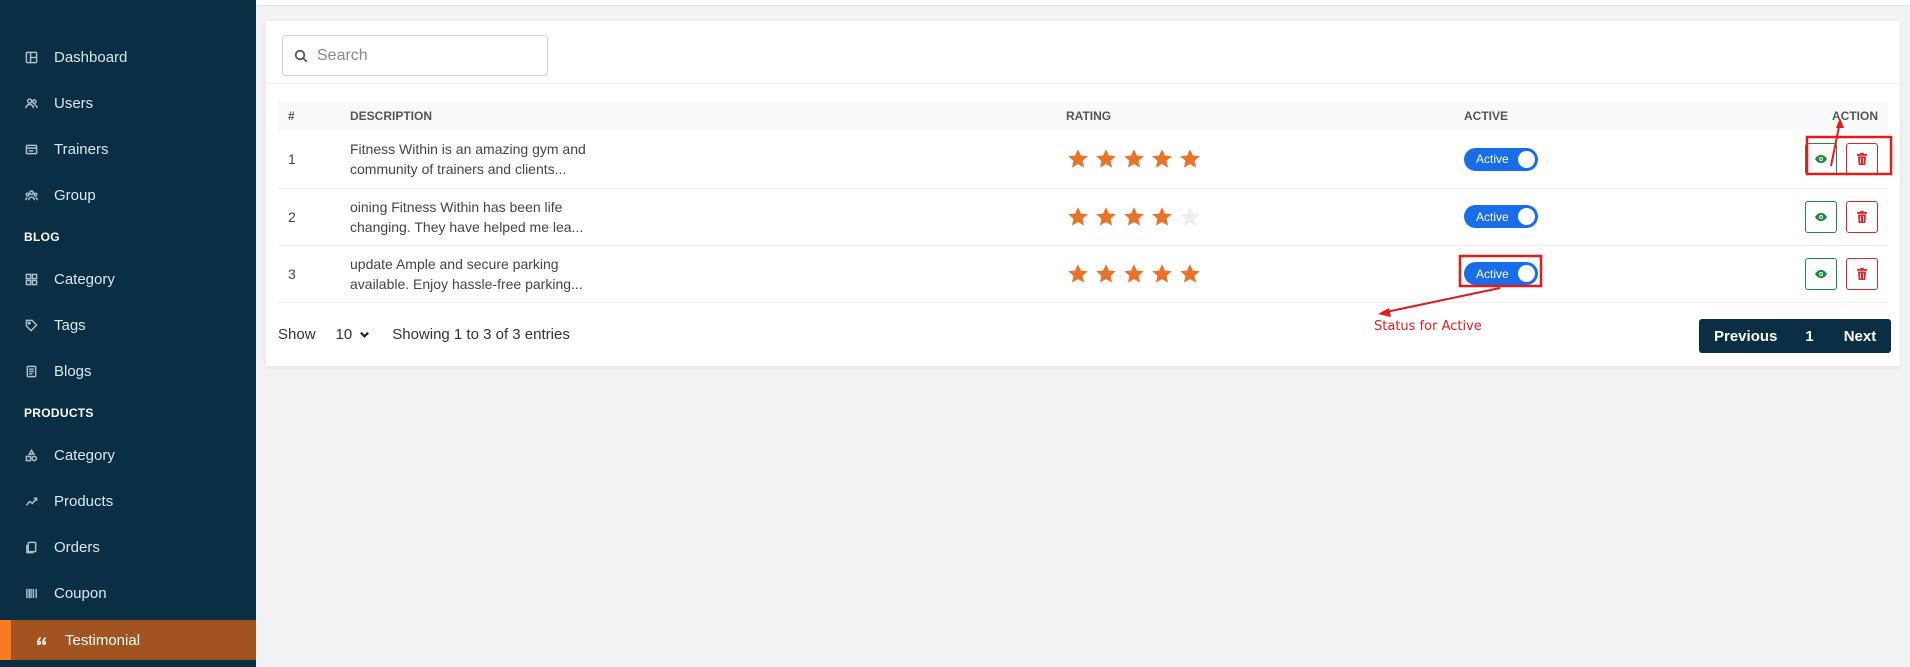 The image size is (1910, 667). I want to click on entries-info: Showing 1 to 3 of 3 entries, so click(481, 334).